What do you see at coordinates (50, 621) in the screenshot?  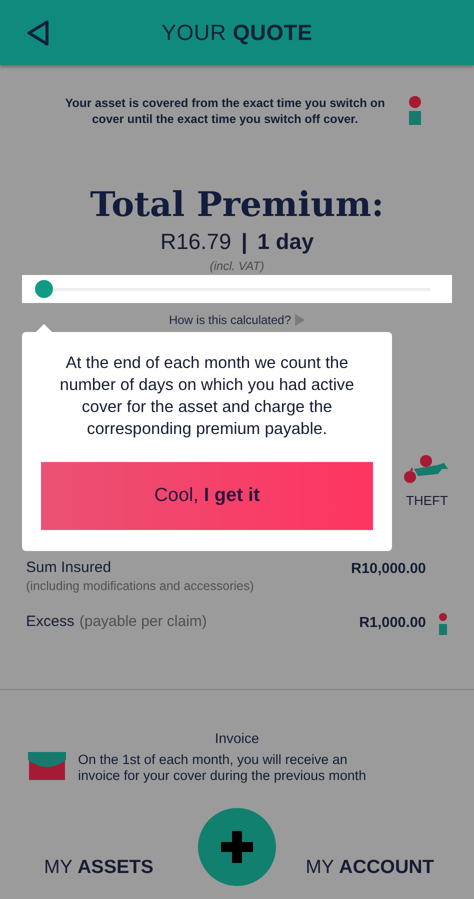 I see `detail-label: Excess` at bounding box center [50, 621].